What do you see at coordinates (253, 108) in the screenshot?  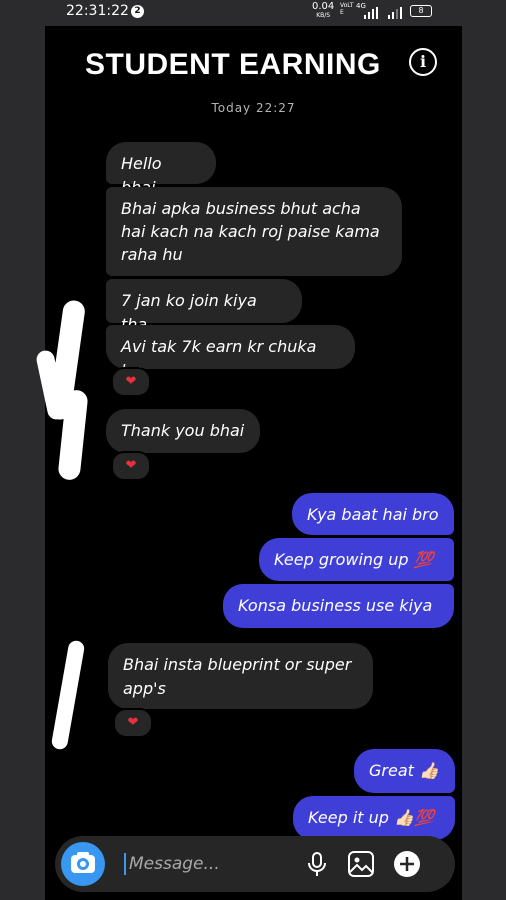 I see `conversation-timestamp: Today 22:27` at bounding box center [253, 108].